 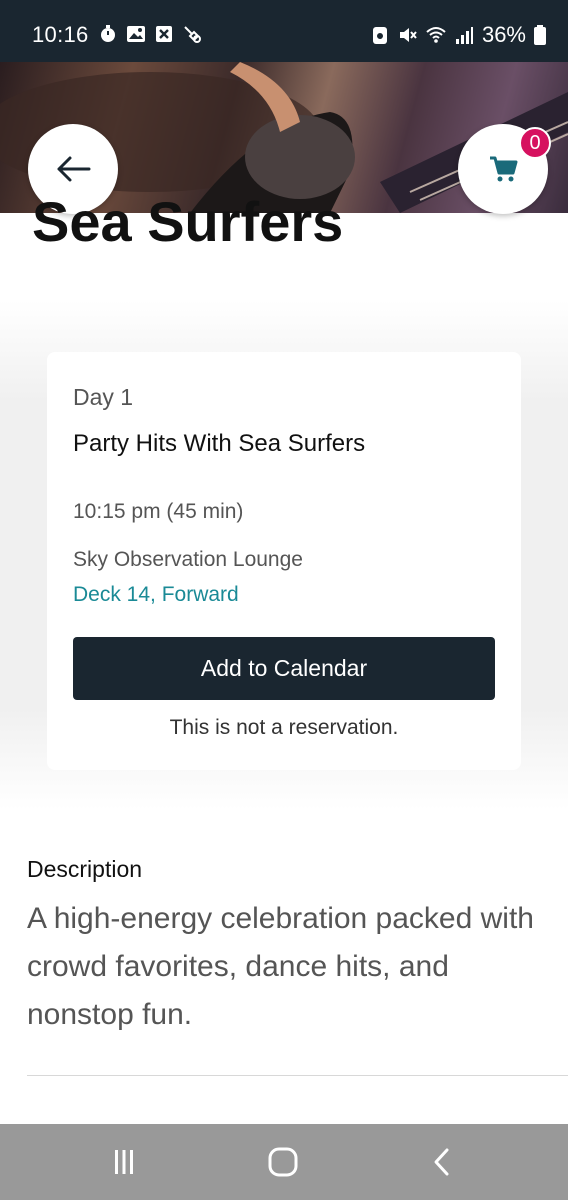 I want to click on event-time: 10:15 pm (45 min), so click(x=158, y=511).